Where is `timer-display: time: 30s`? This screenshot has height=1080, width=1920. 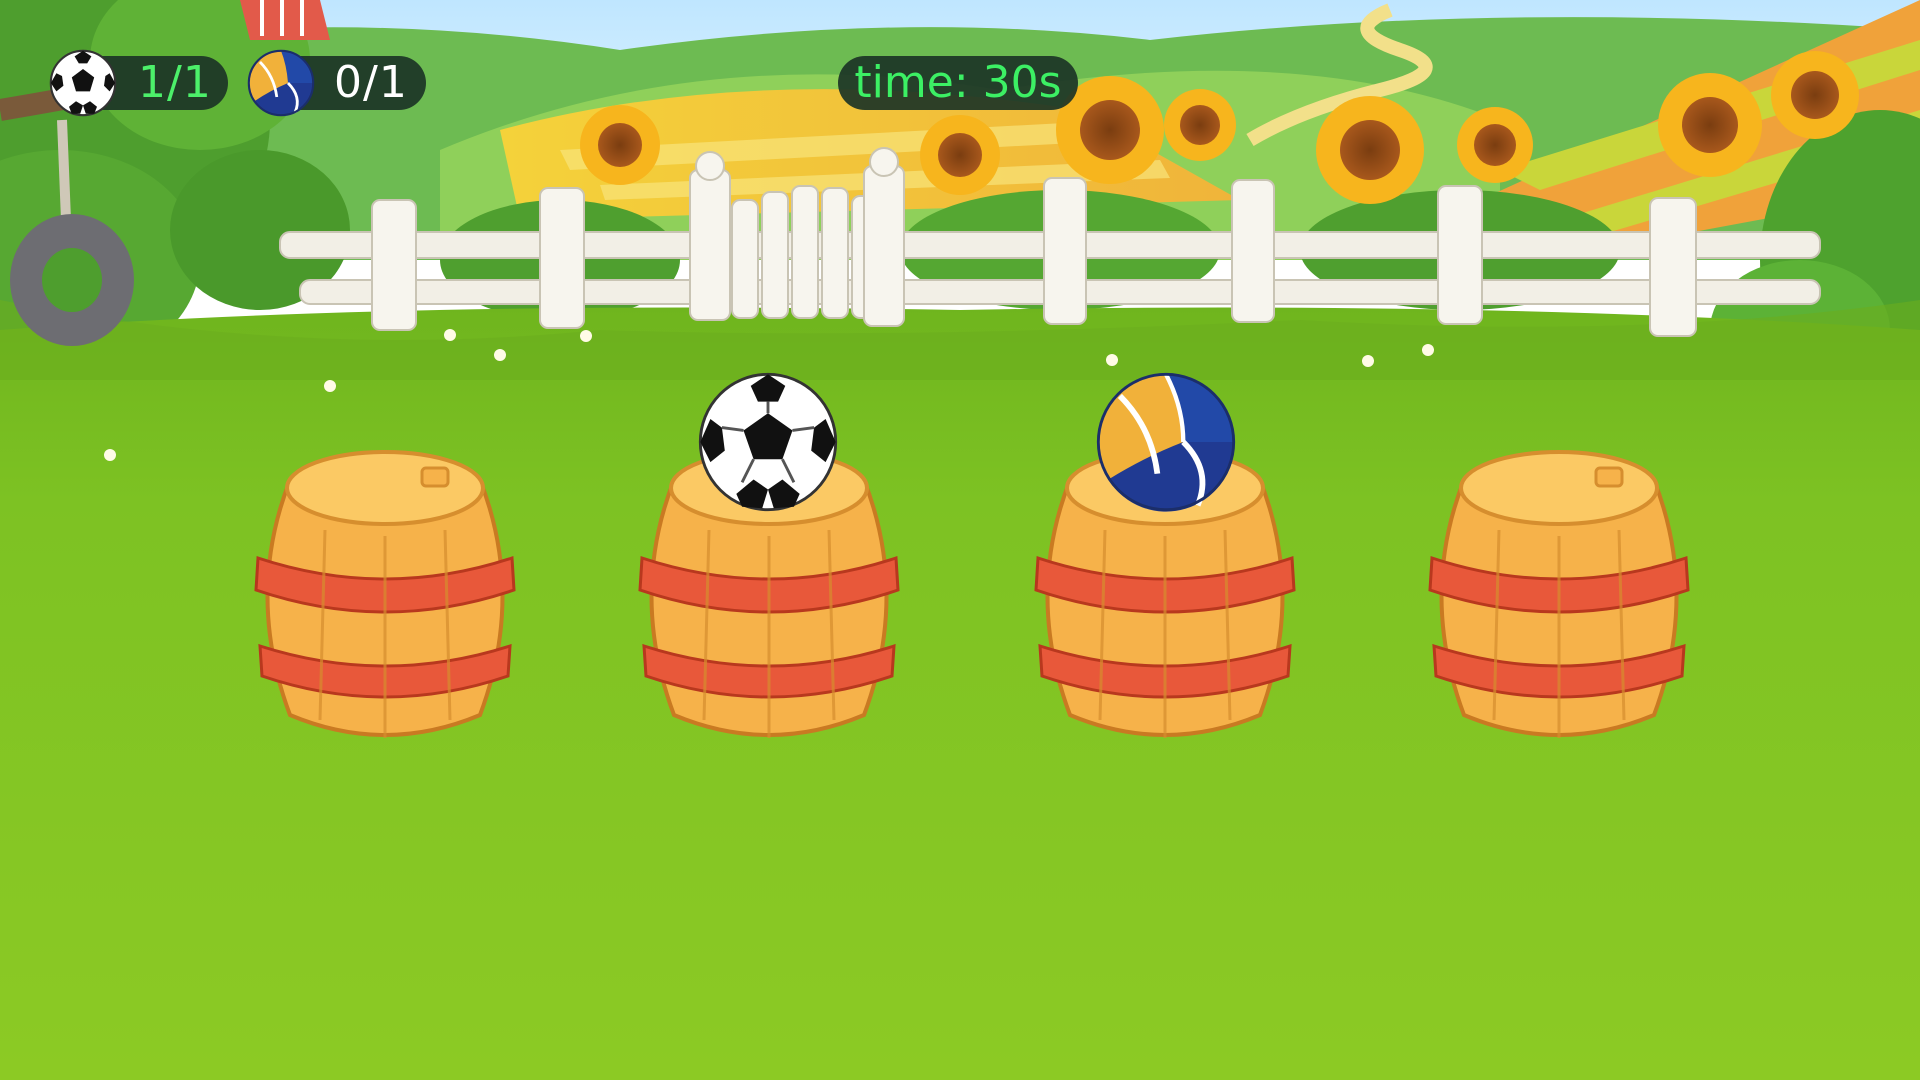
timer-display: time: 30s is located at coordinates (958, 83).